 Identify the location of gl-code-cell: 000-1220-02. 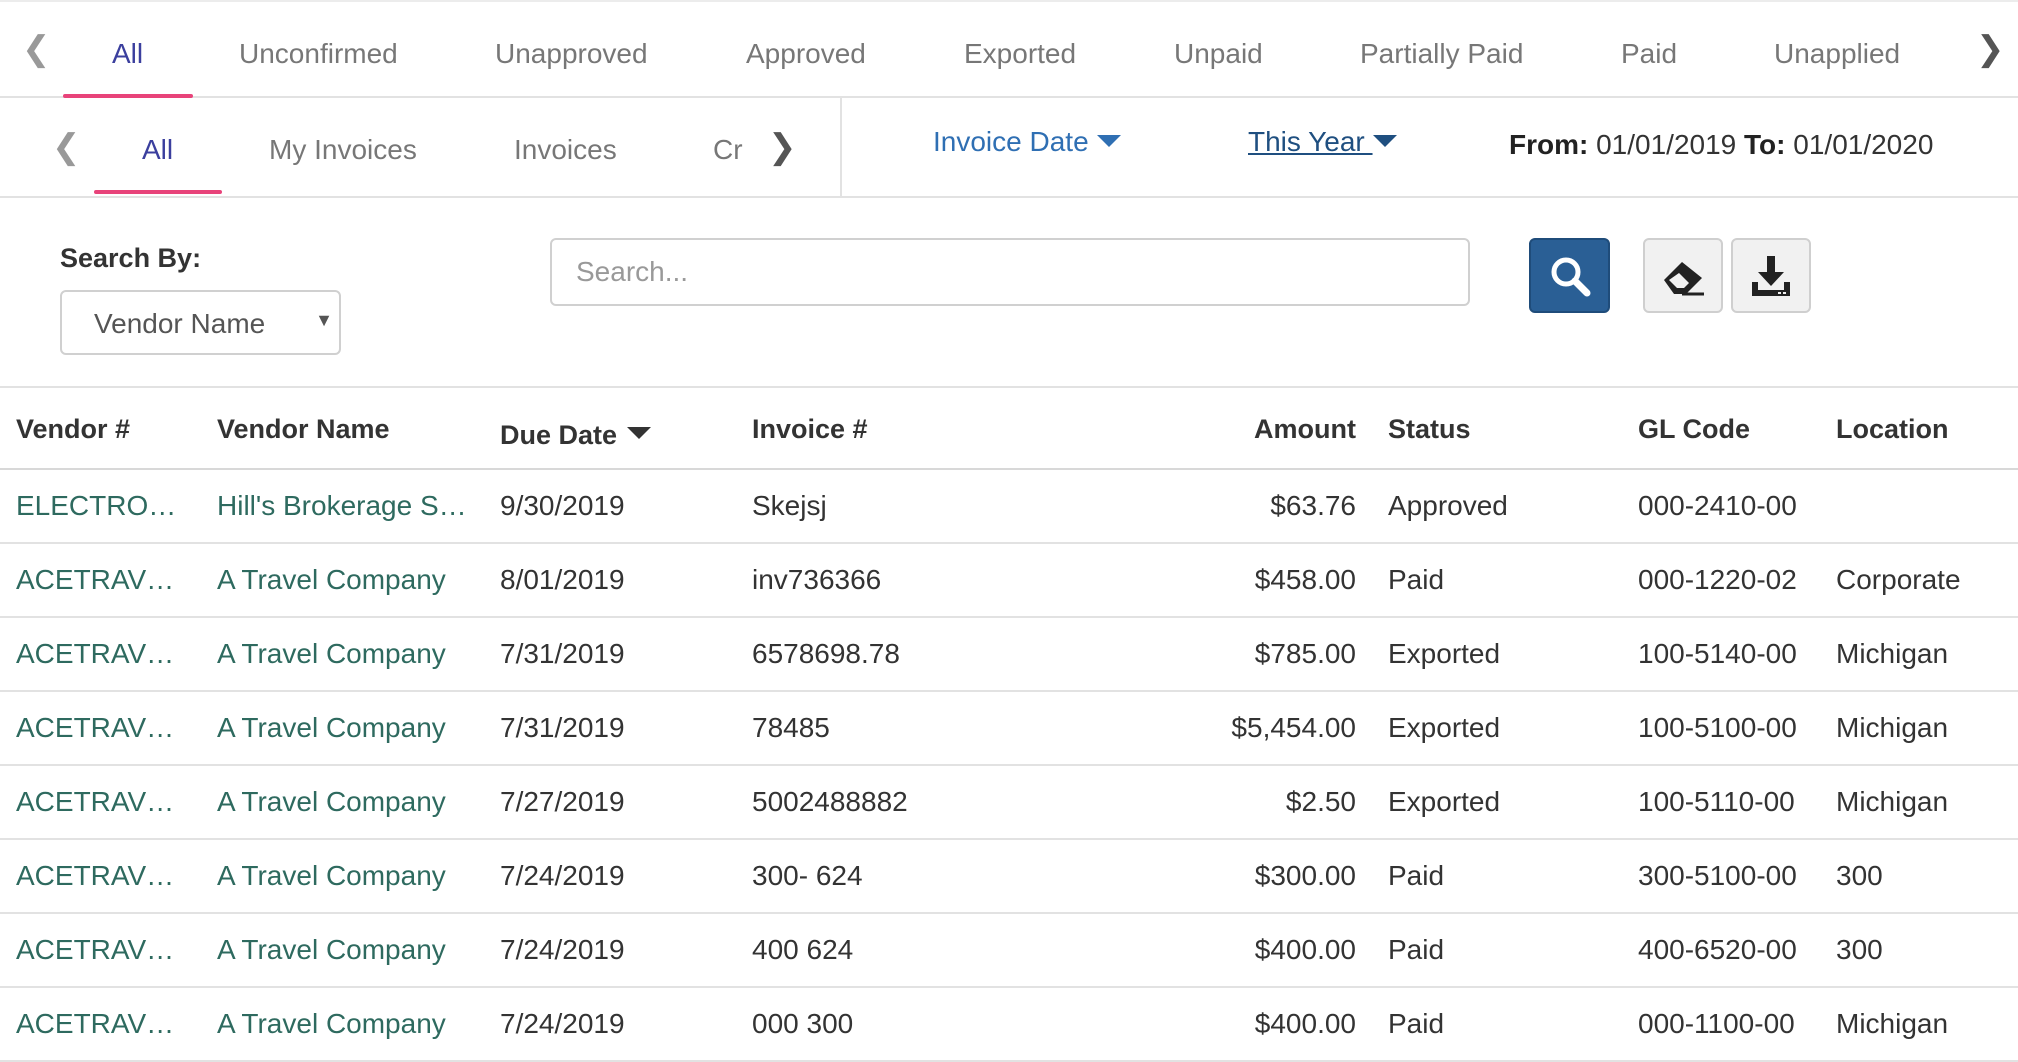
(1717, 579).